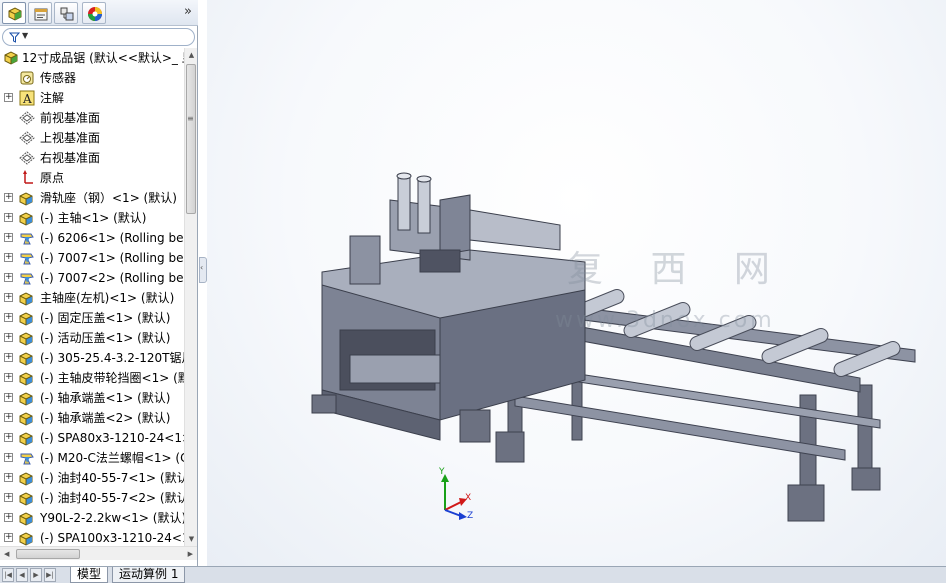  I want to click on tree-item: + (-) 305-25.4-3.2-120T锯片, so click(92, 358).